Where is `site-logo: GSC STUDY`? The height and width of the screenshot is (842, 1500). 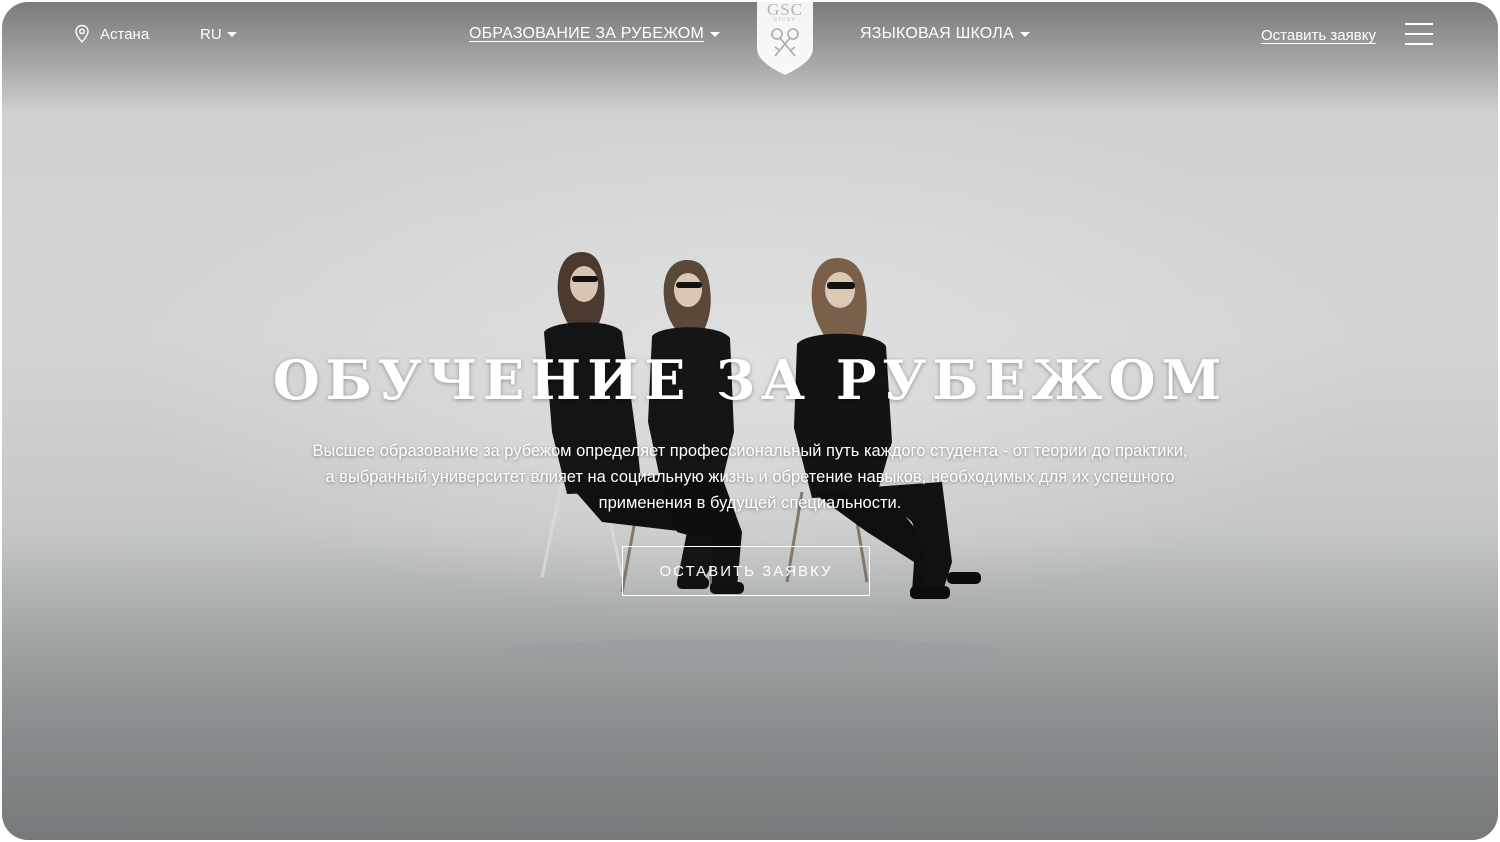 site-logo: GSC STUDY is located at coordinates (785, 39).